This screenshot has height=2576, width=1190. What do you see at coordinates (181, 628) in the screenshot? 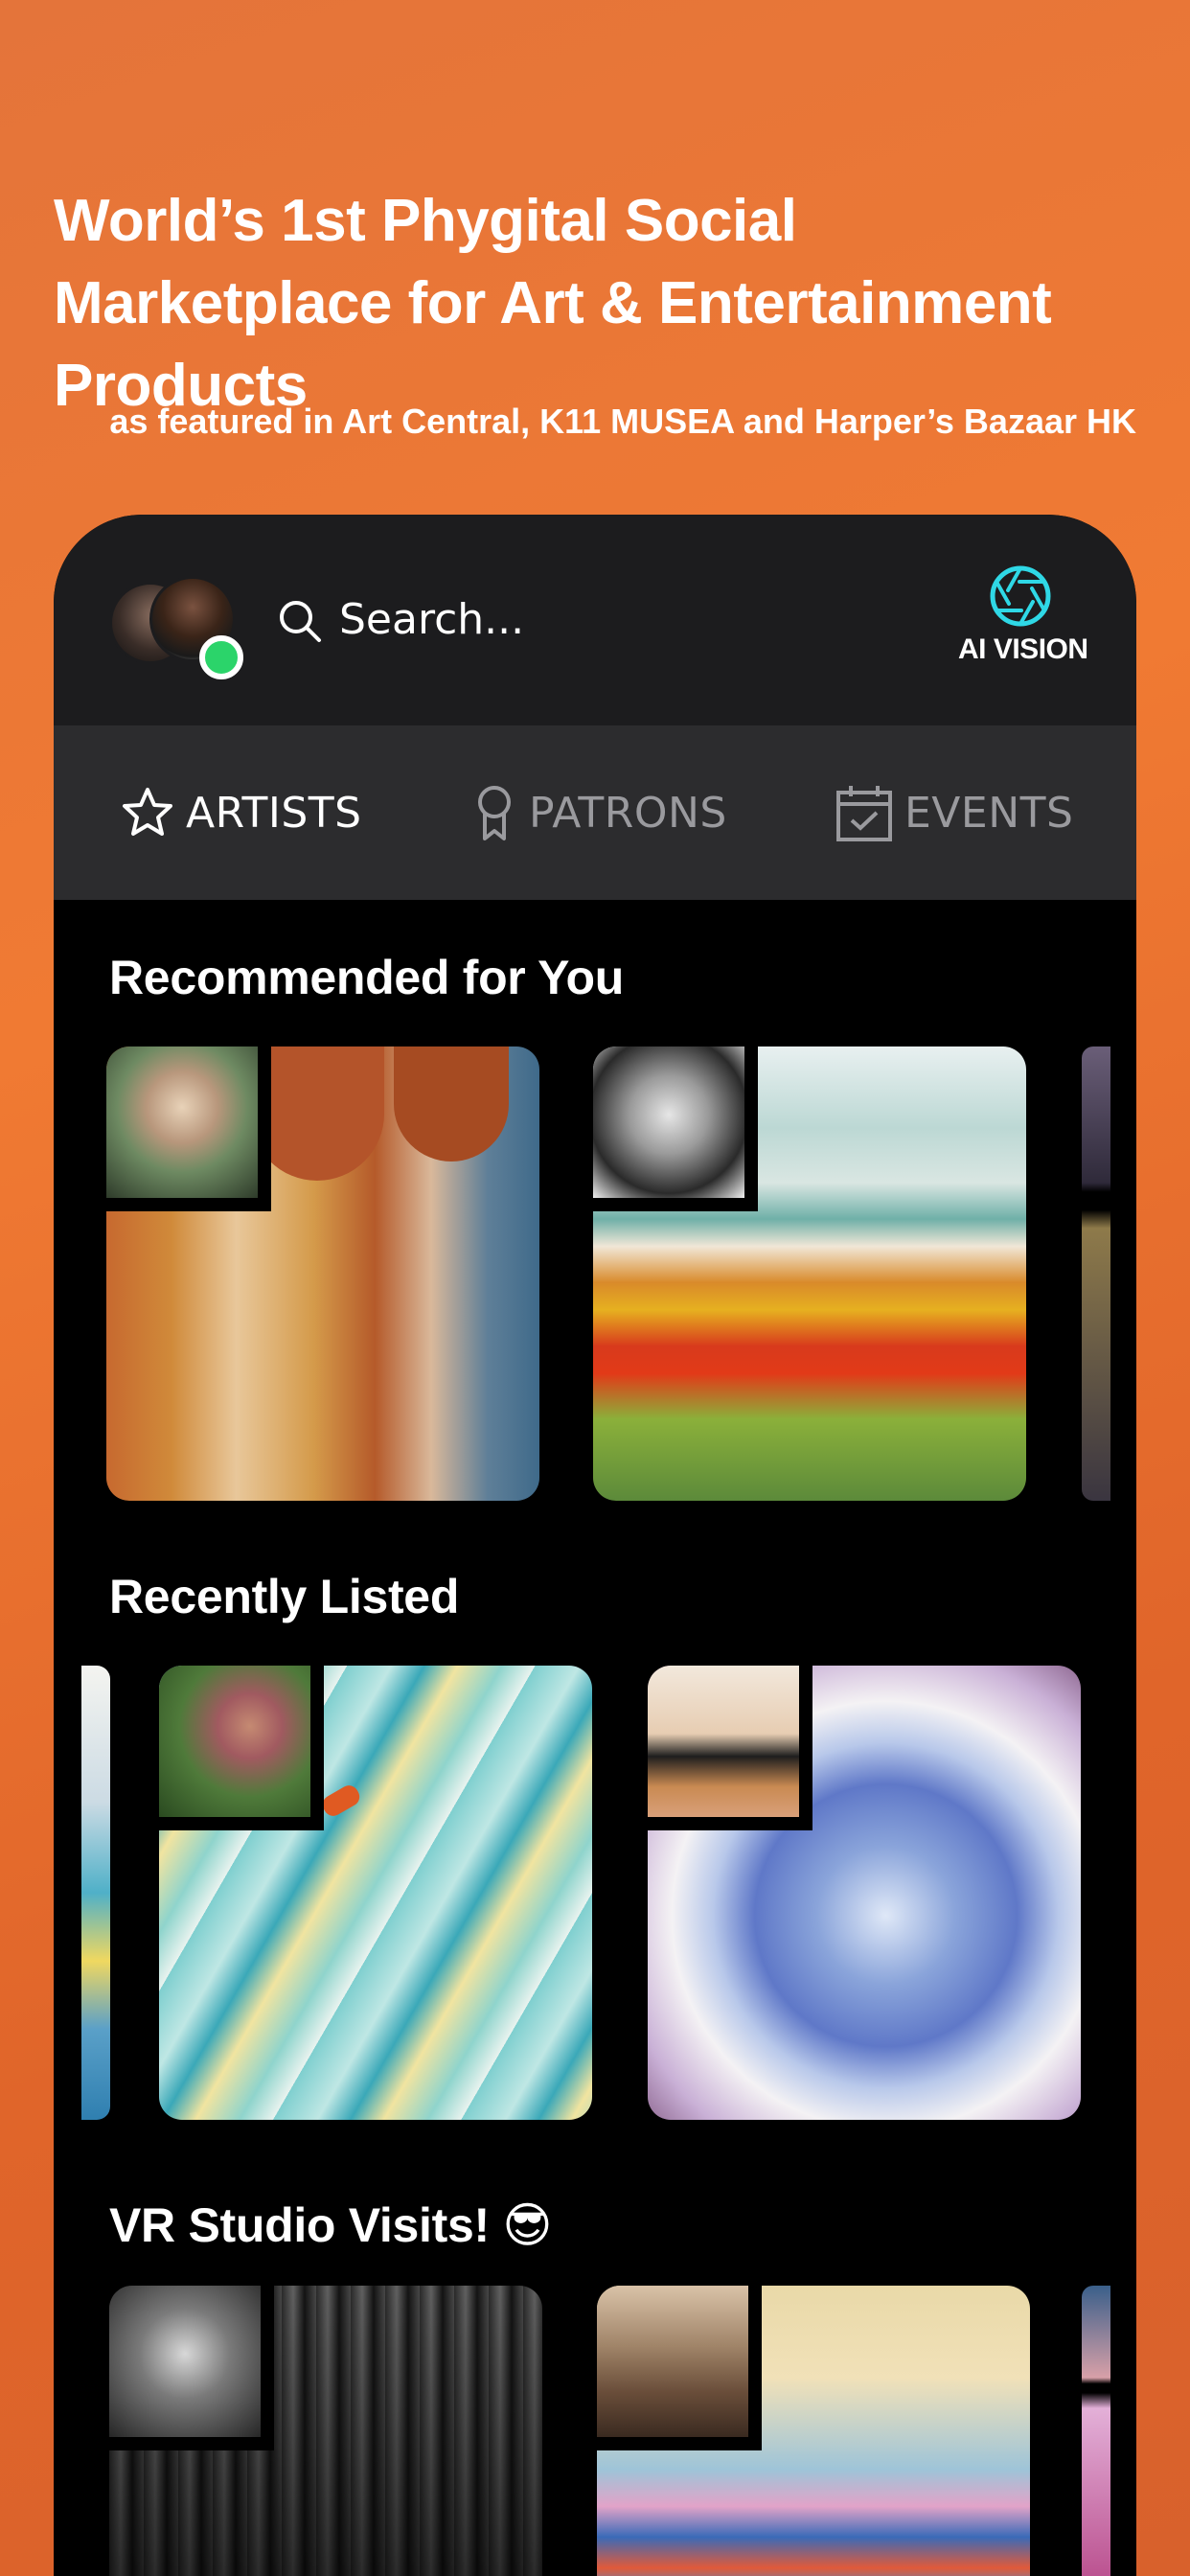
I see `account-avatars` at bounding box center [181, 628].